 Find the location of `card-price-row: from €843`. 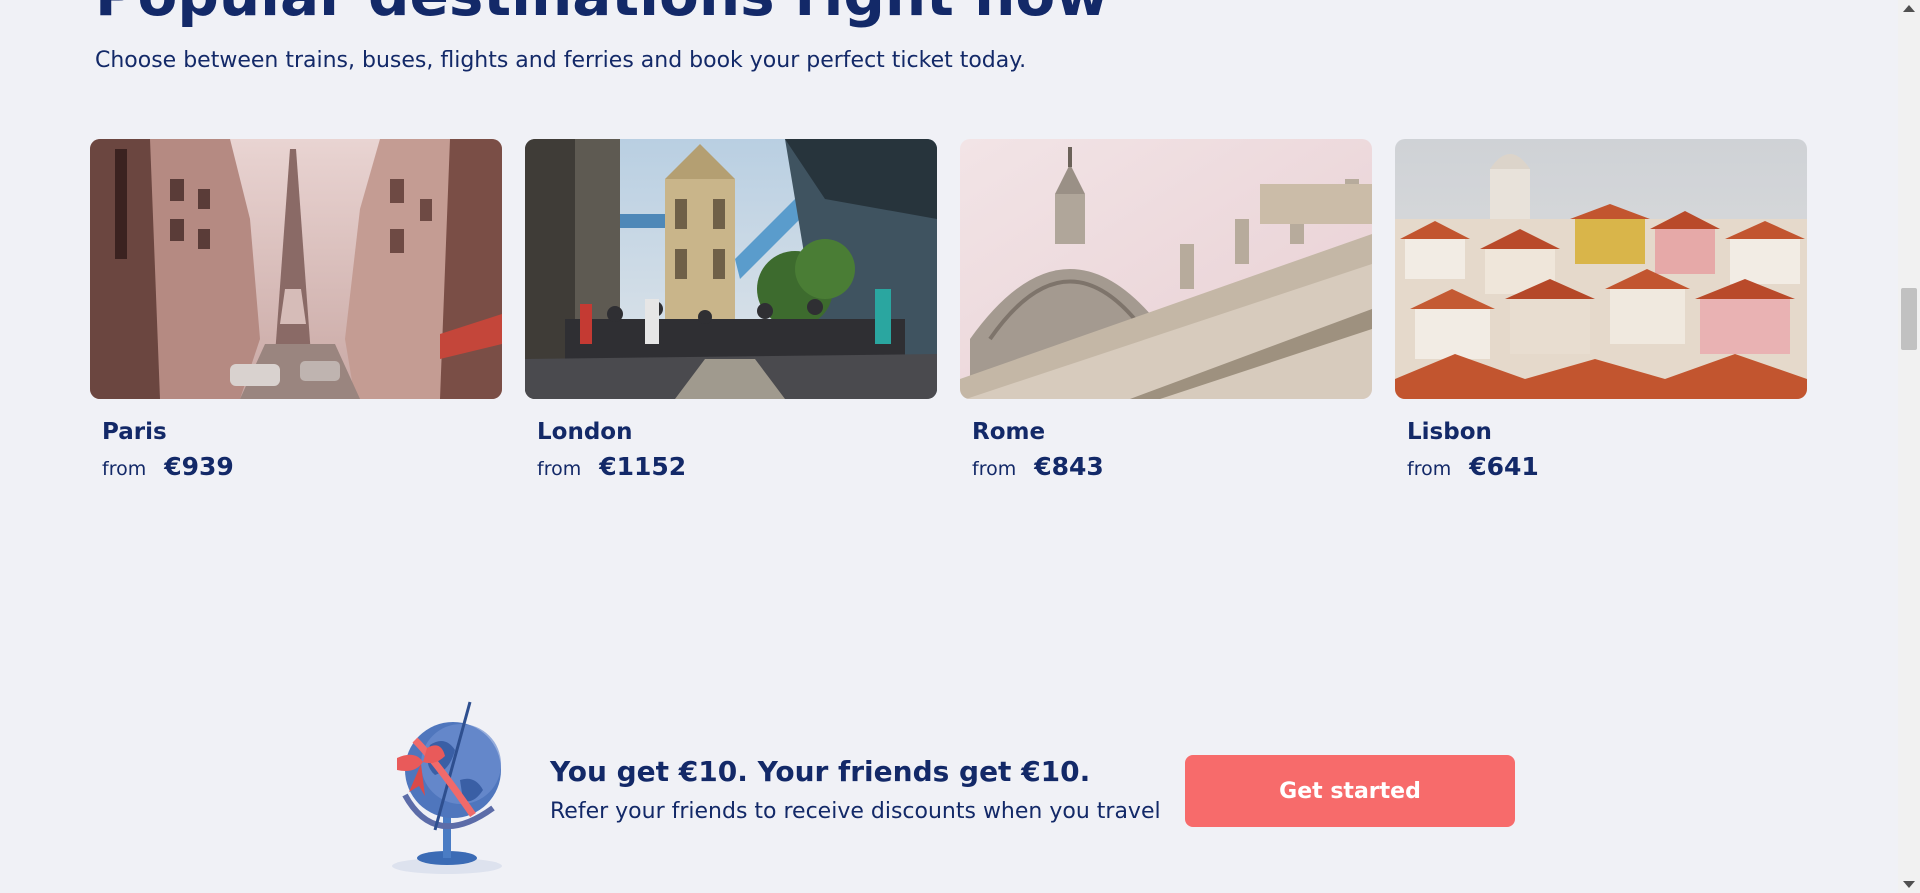

card-price-row: from €843 is located at coordinates (1038, 469).